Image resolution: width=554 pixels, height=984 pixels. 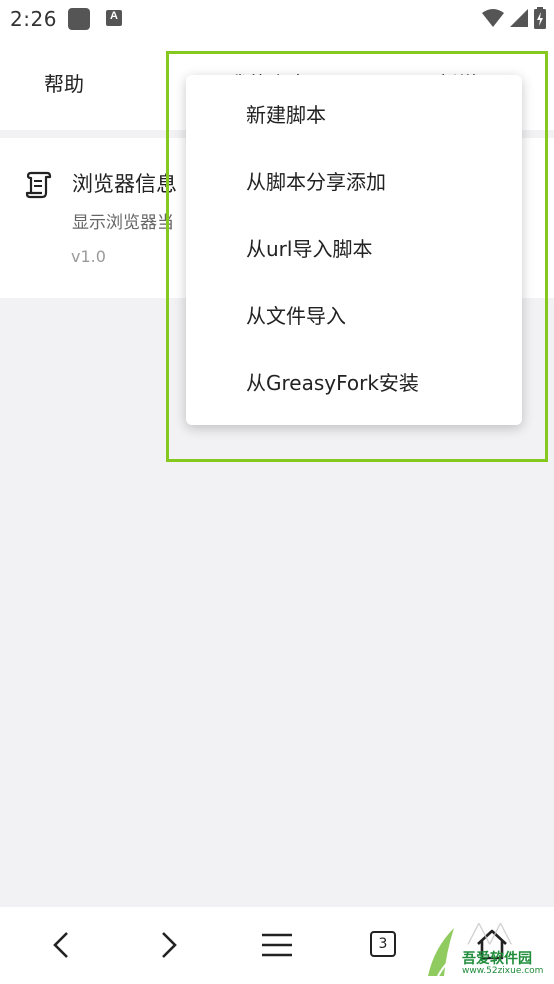 I want to click on status-bar: 2:26, so click(x=277, y=19).